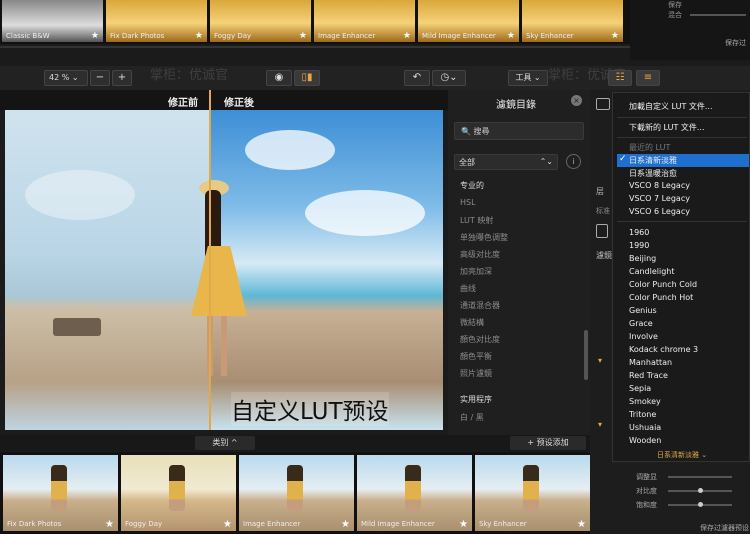 The width and height of the screenshot is (750, 534). What do you see at coordinates (307, 78) in the screenshot?
I see `compare-icon: ▯▮` at bounding box center [307, 78].